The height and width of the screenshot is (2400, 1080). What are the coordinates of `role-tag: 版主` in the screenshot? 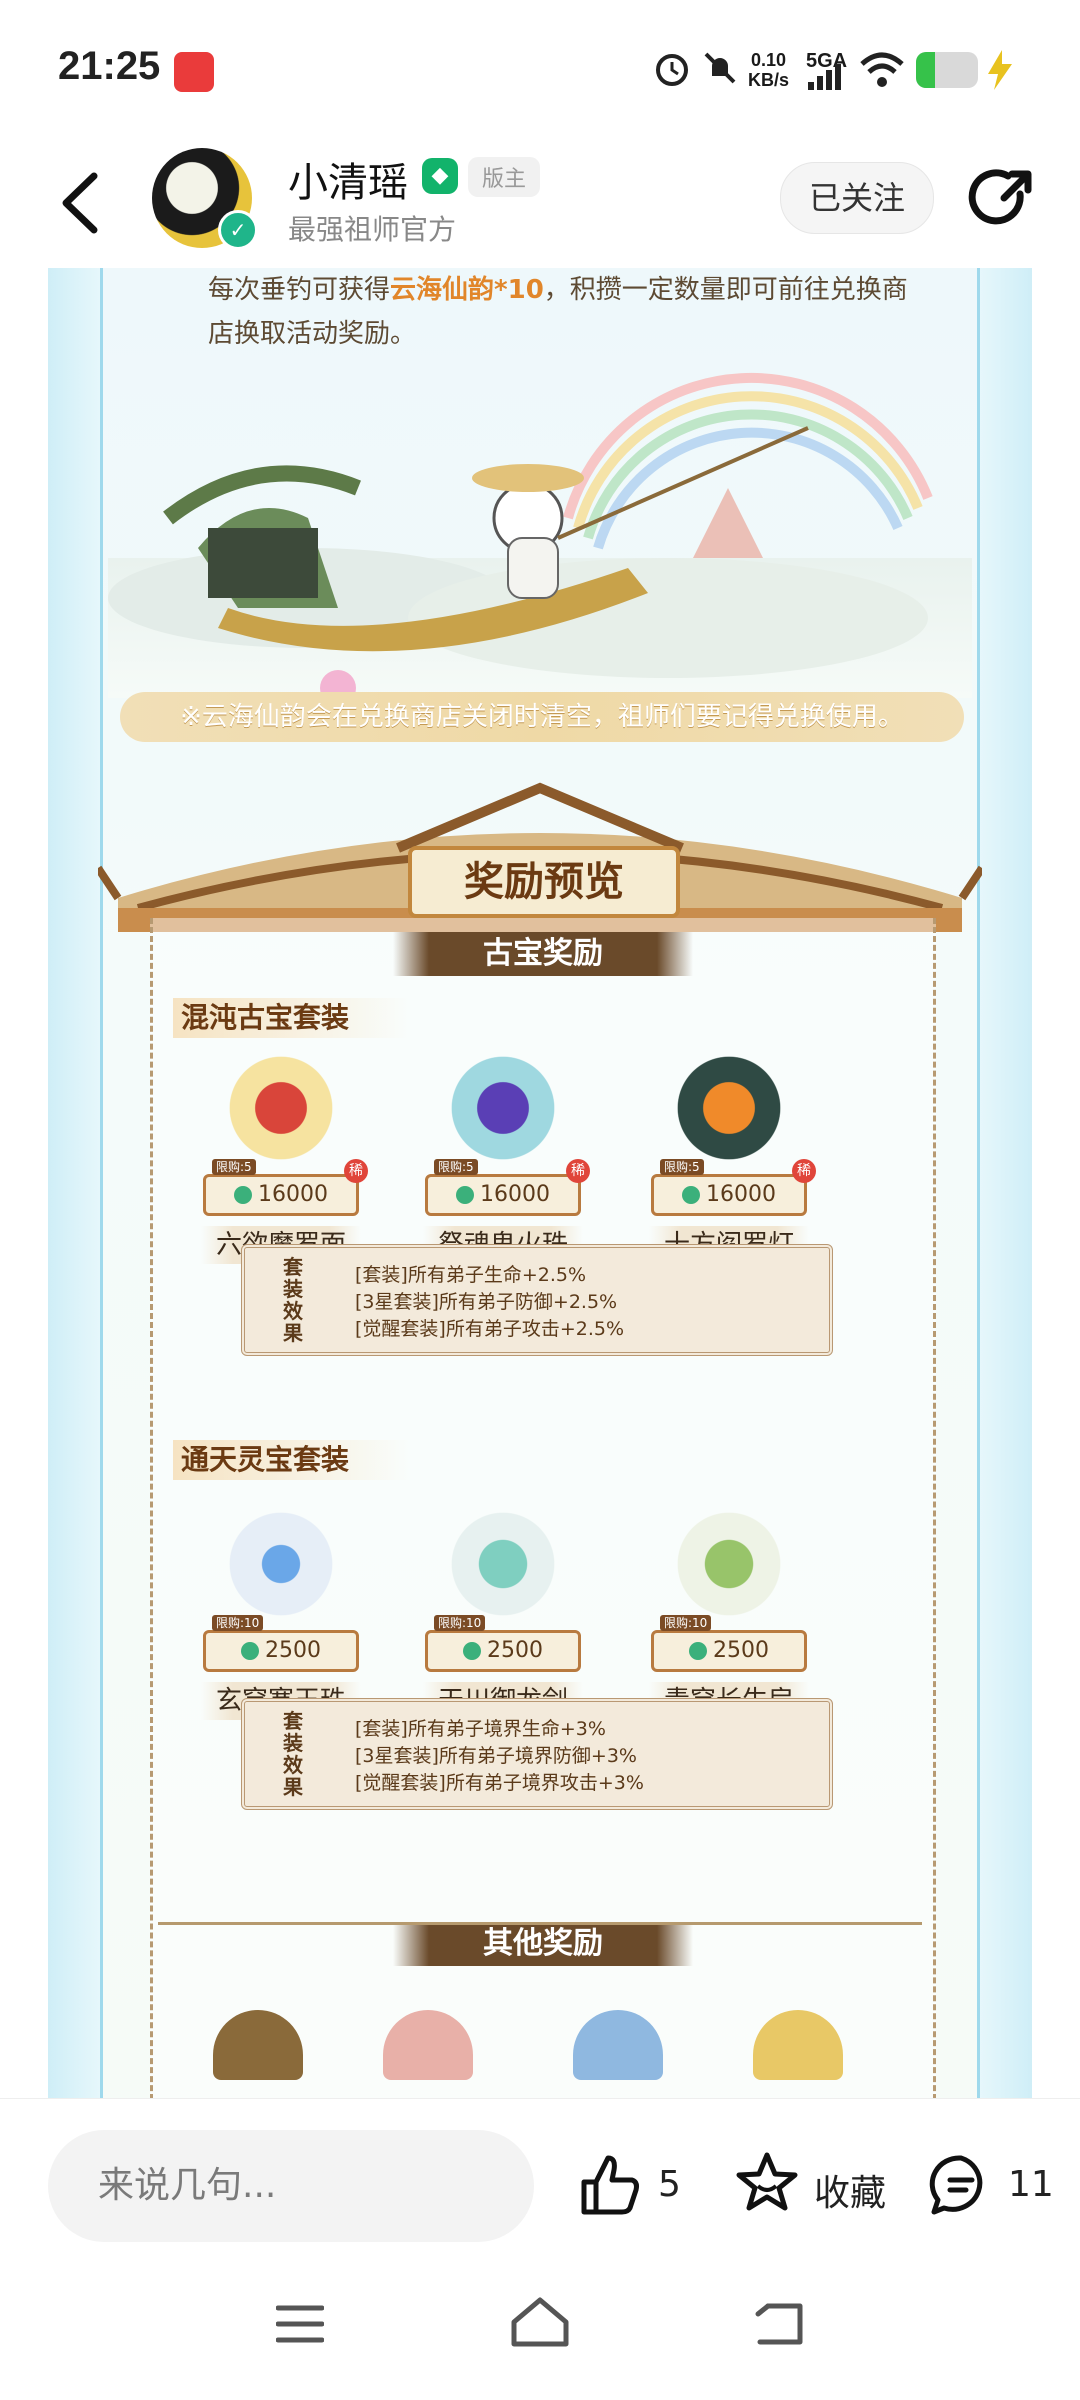 It's located at (504, 177).